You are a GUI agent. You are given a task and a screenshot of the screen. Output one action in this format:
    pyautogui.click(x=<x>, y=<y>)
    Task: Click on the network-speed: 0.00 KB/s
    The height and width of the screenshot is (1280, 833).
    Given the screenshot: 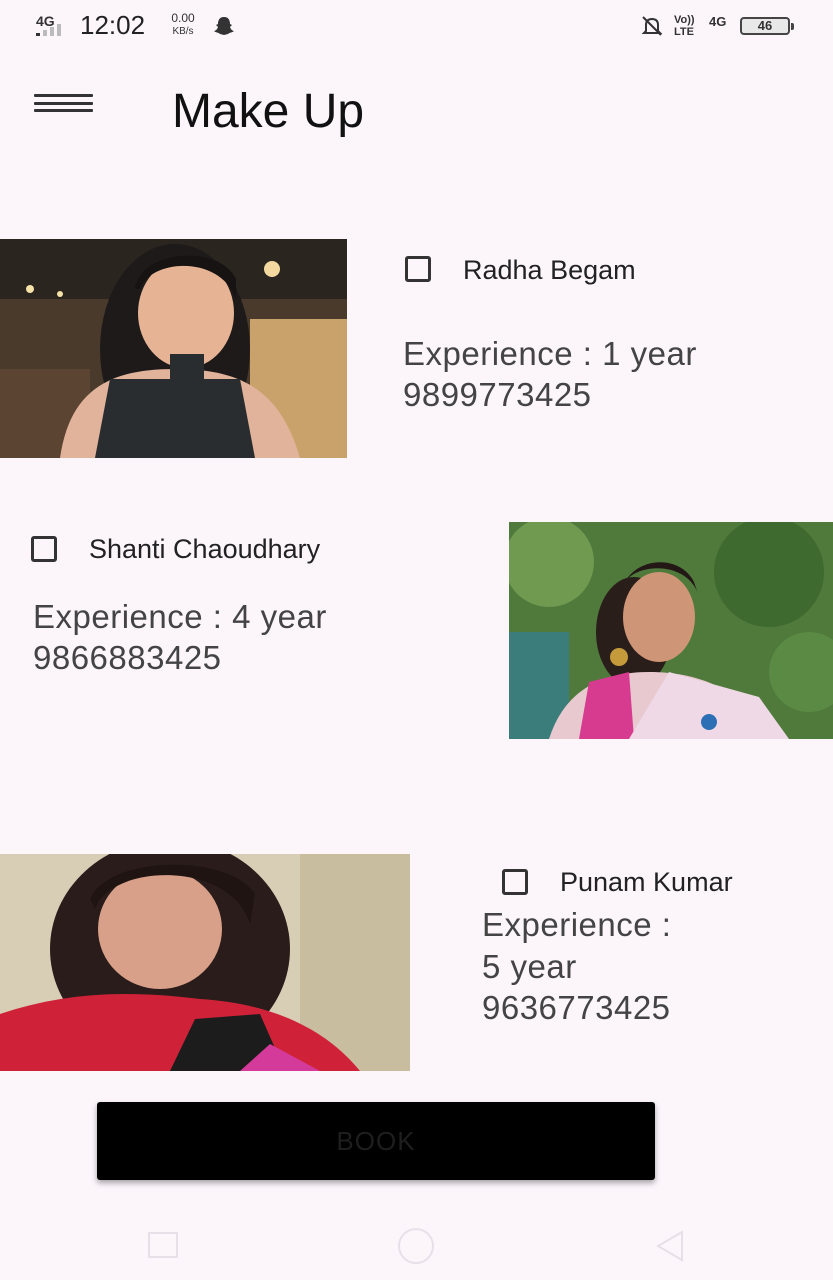 What is the action you would take?
    pyautogui.click(x=183, y=25)
    